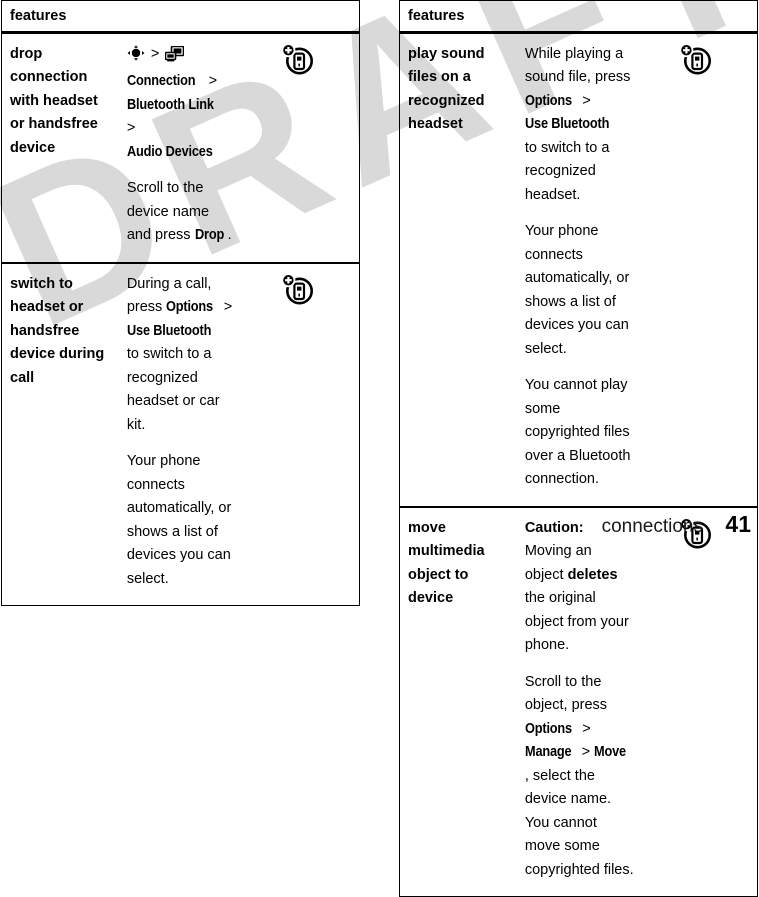 The width and height of the screenshot is (759, 897). Describe the element at coordinates (170, 104) in the screenshot. I see `ui-label: Bluetooth Link` at that location.